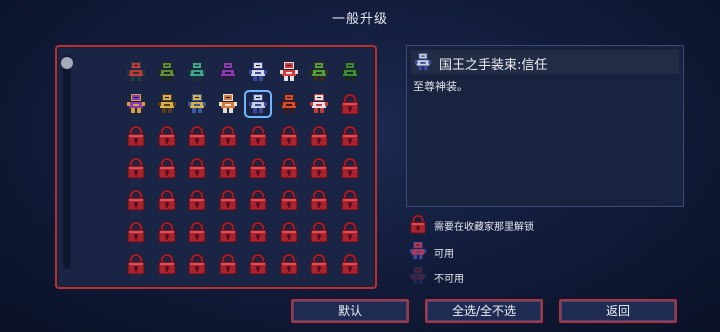 The height and width of the screenshot is (332, 720). Describe the element at coordinates (67, 63) in the screenshot. I see `scroll-thumb` at that location.